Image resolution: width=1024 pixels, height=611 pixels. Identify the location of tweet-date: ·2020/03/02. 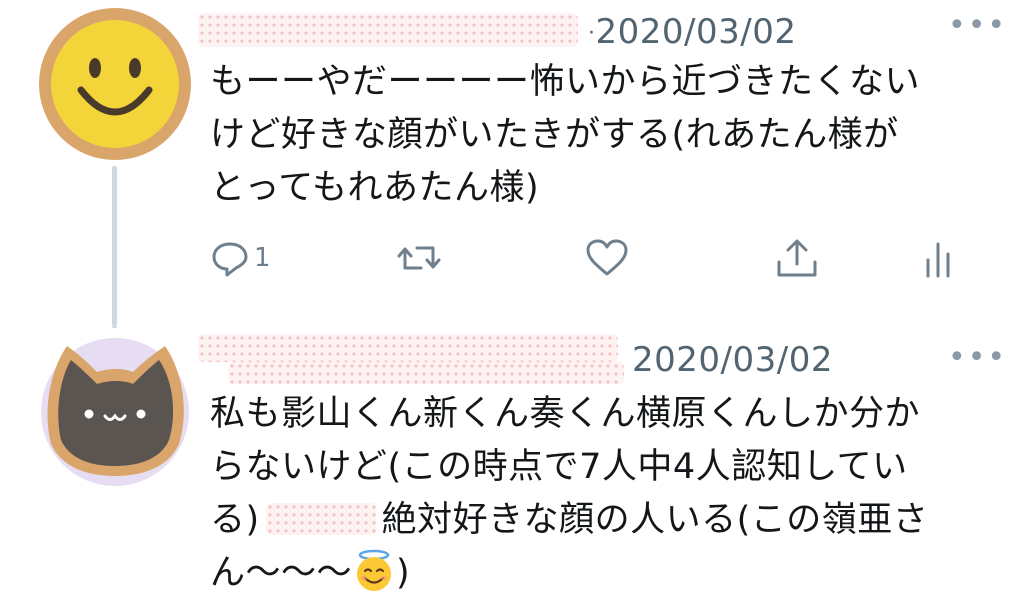
(692, 32).